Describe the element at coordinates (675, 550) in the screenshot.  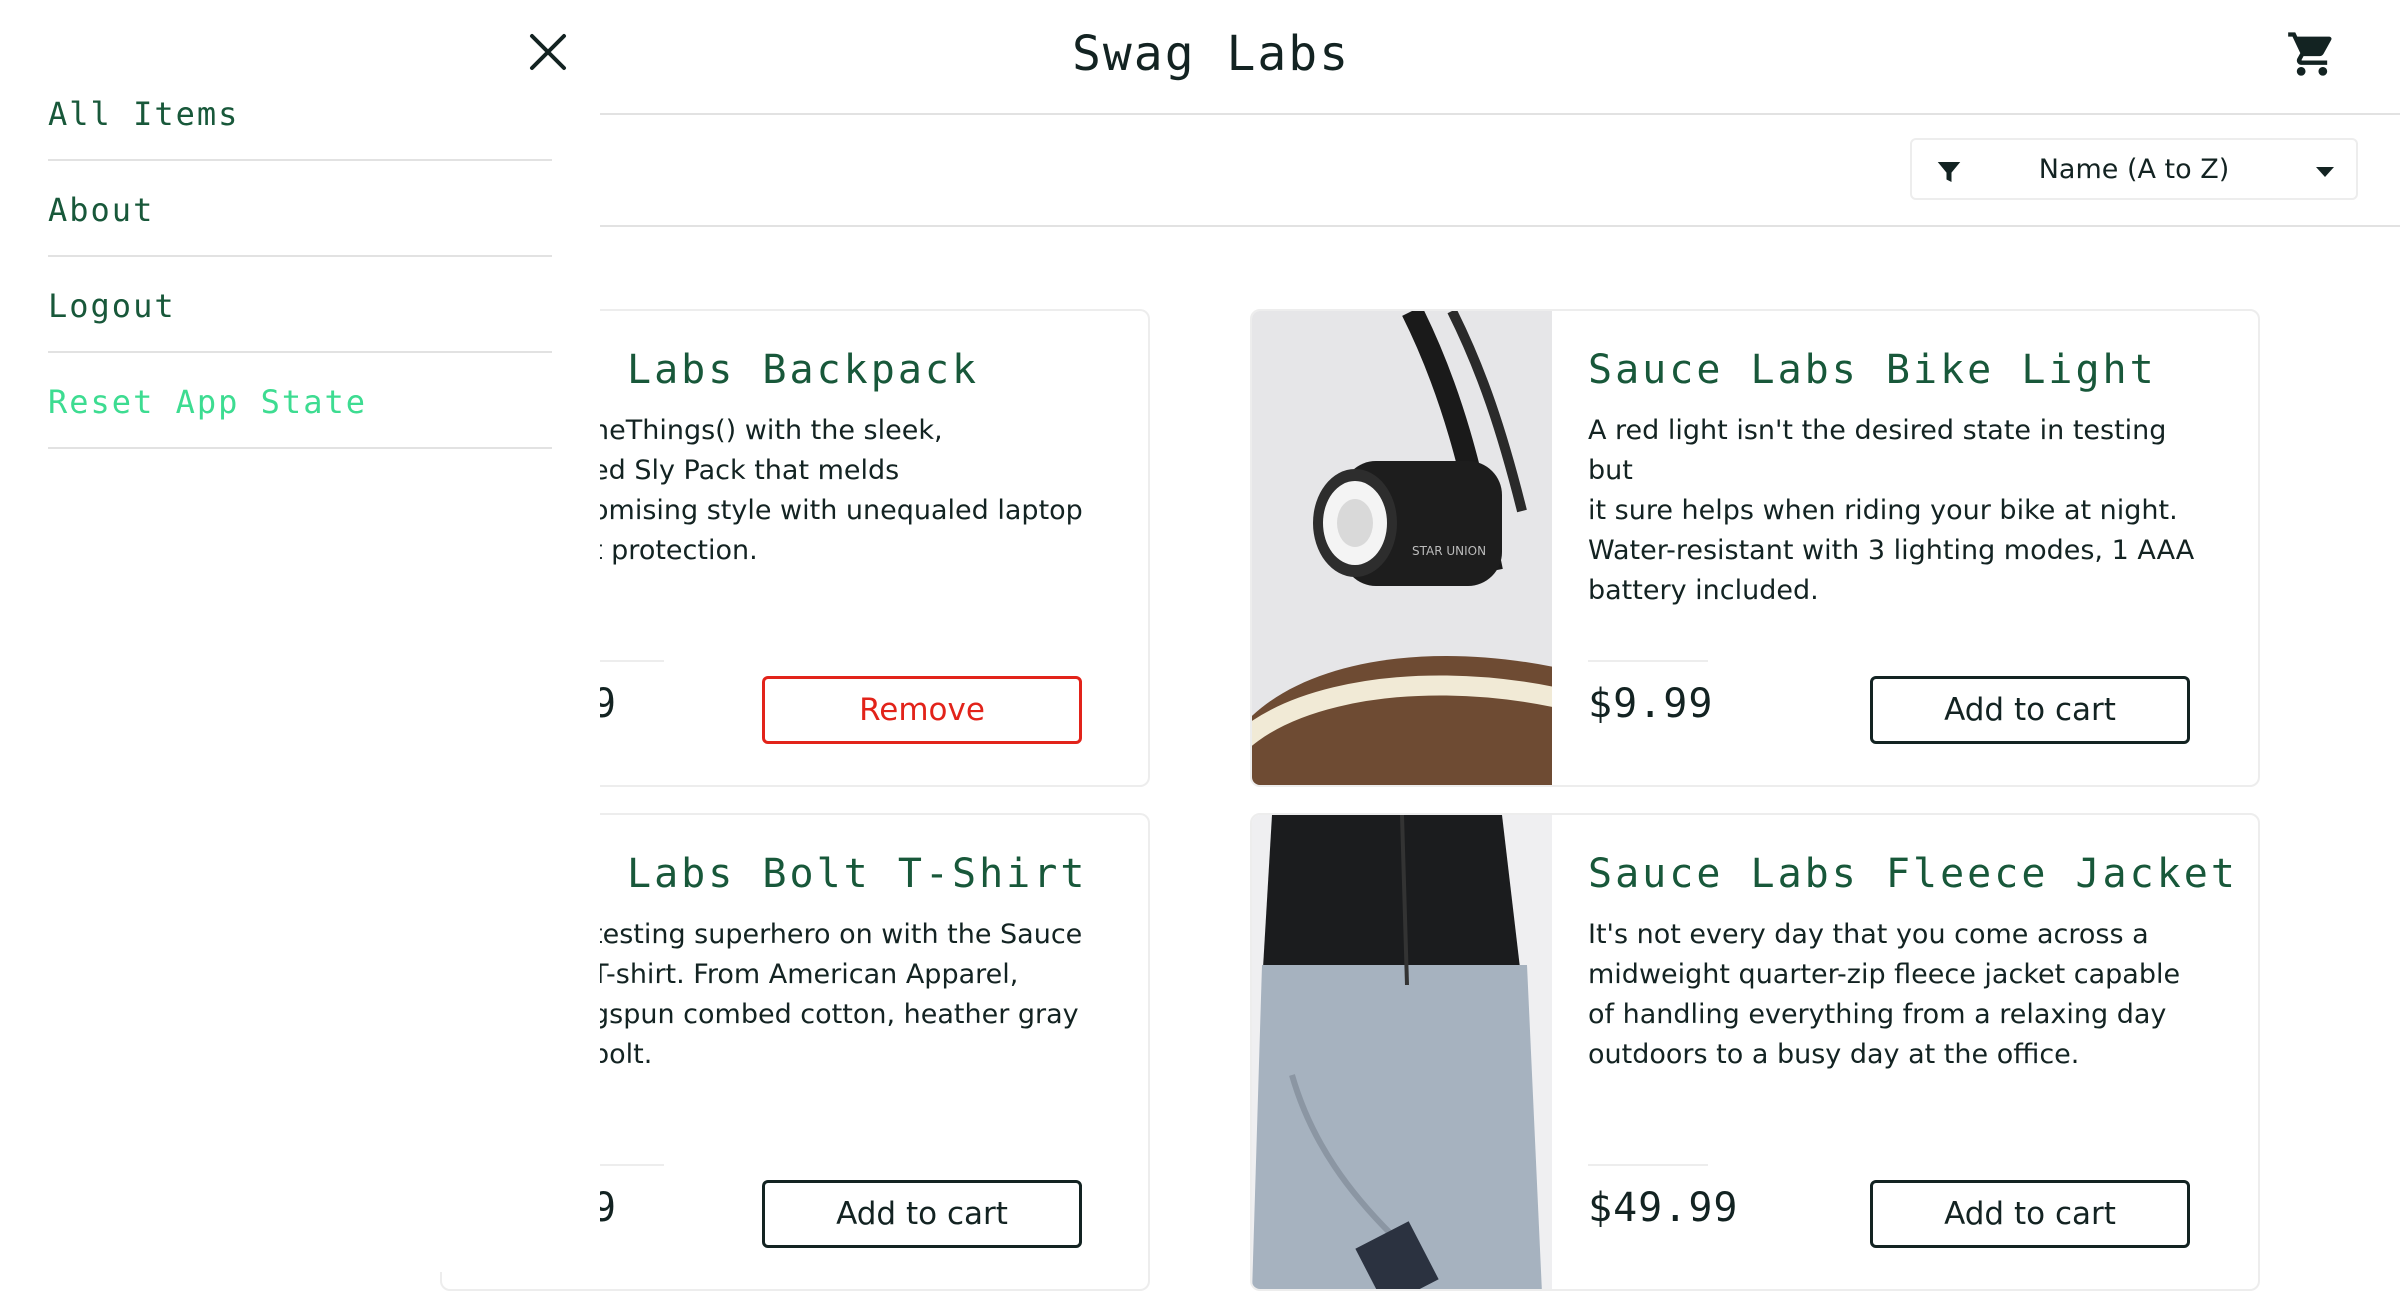
I see `desc-line: t protection.` at that location.